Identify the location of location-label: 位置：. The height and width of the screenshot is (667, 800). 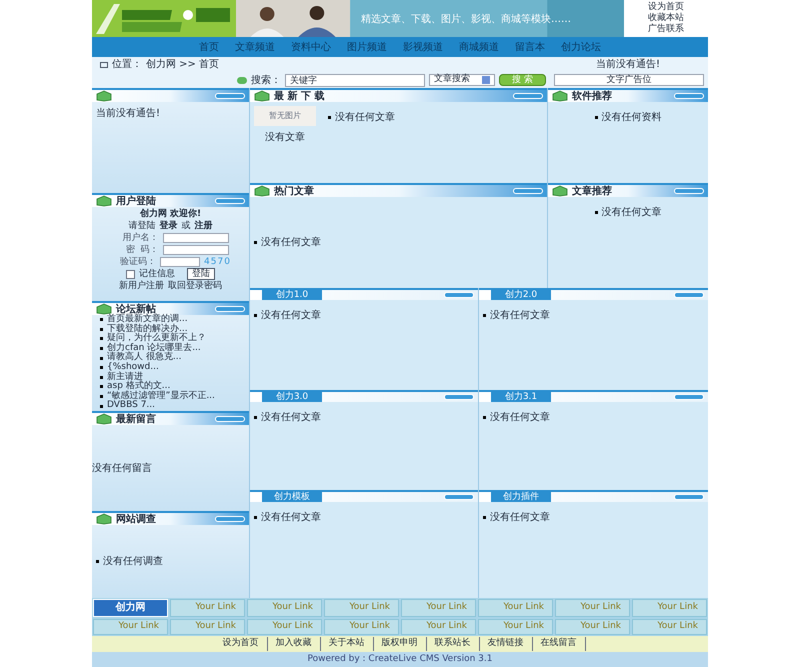
(127, 65).